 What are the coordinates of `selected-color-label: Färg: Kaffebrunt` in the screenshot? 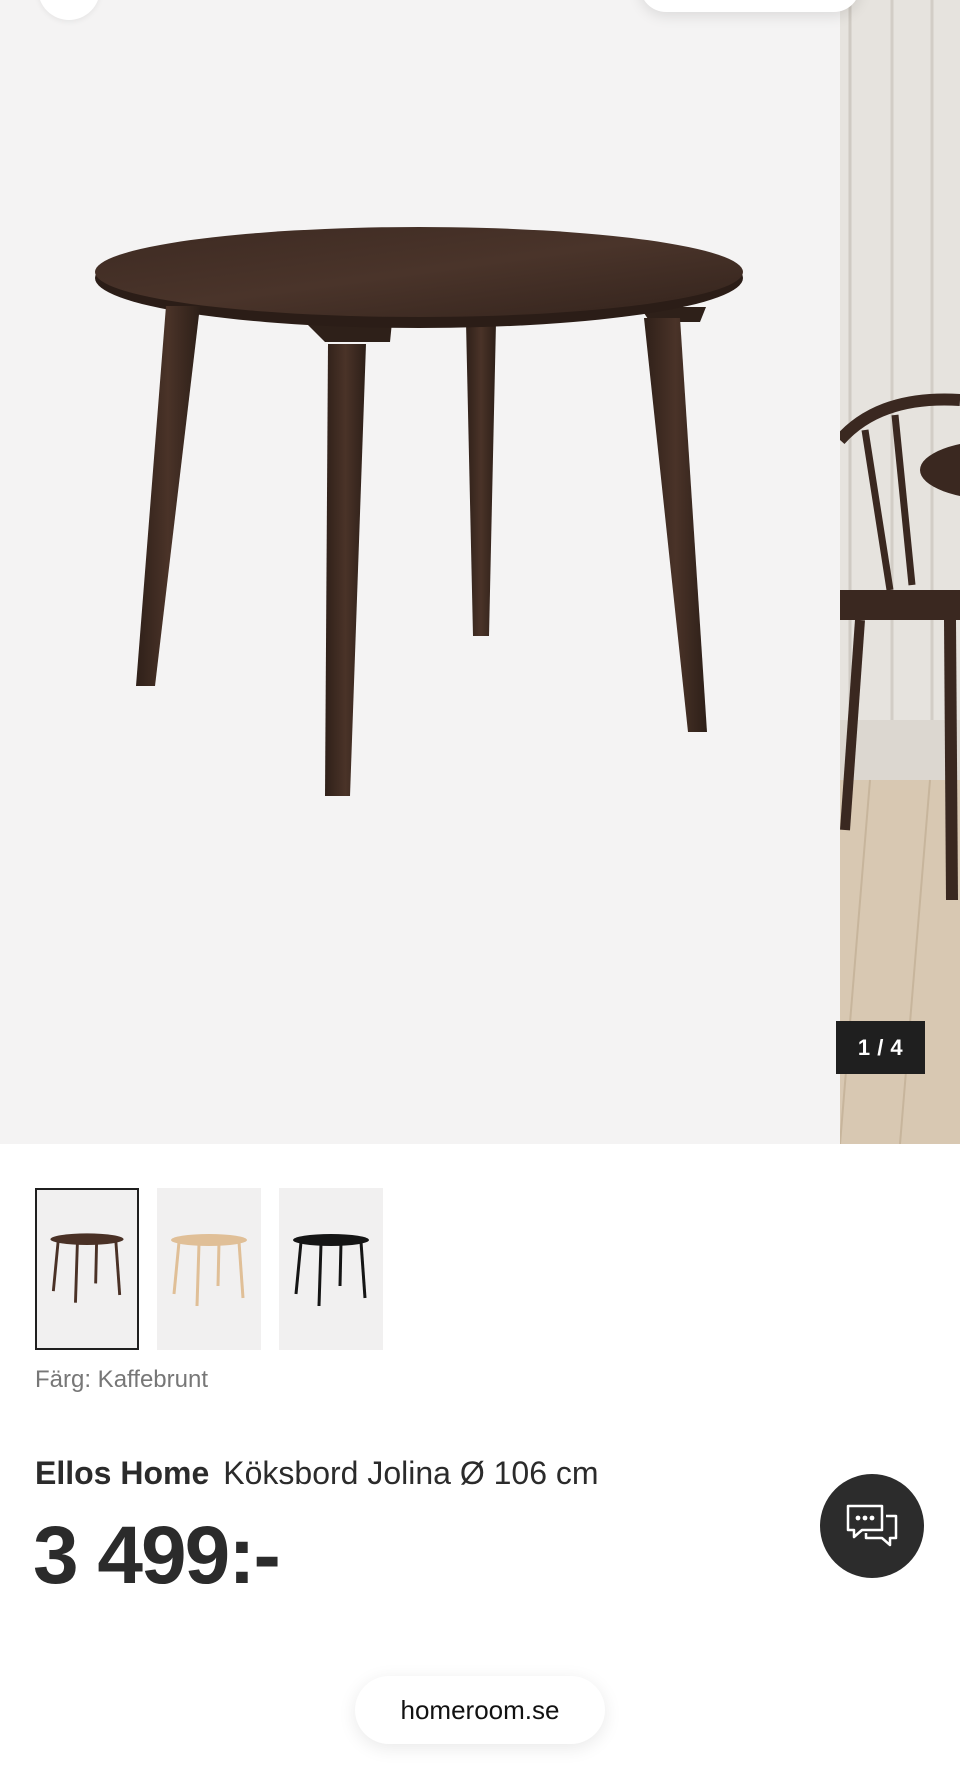 It's located at (121, 1379).